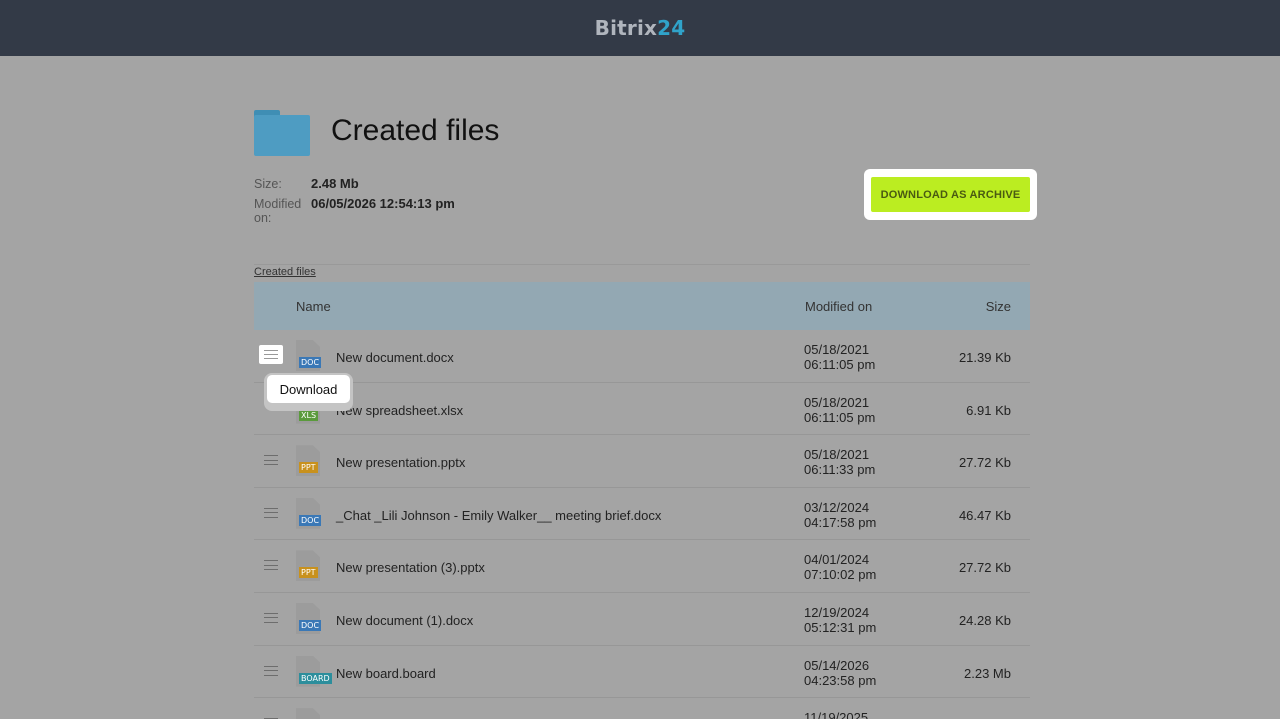  What do you see at coordinates (984, 357) in the screenshot?
I see `file-size: 21.39 Kb` at bounding box center [984, 357].